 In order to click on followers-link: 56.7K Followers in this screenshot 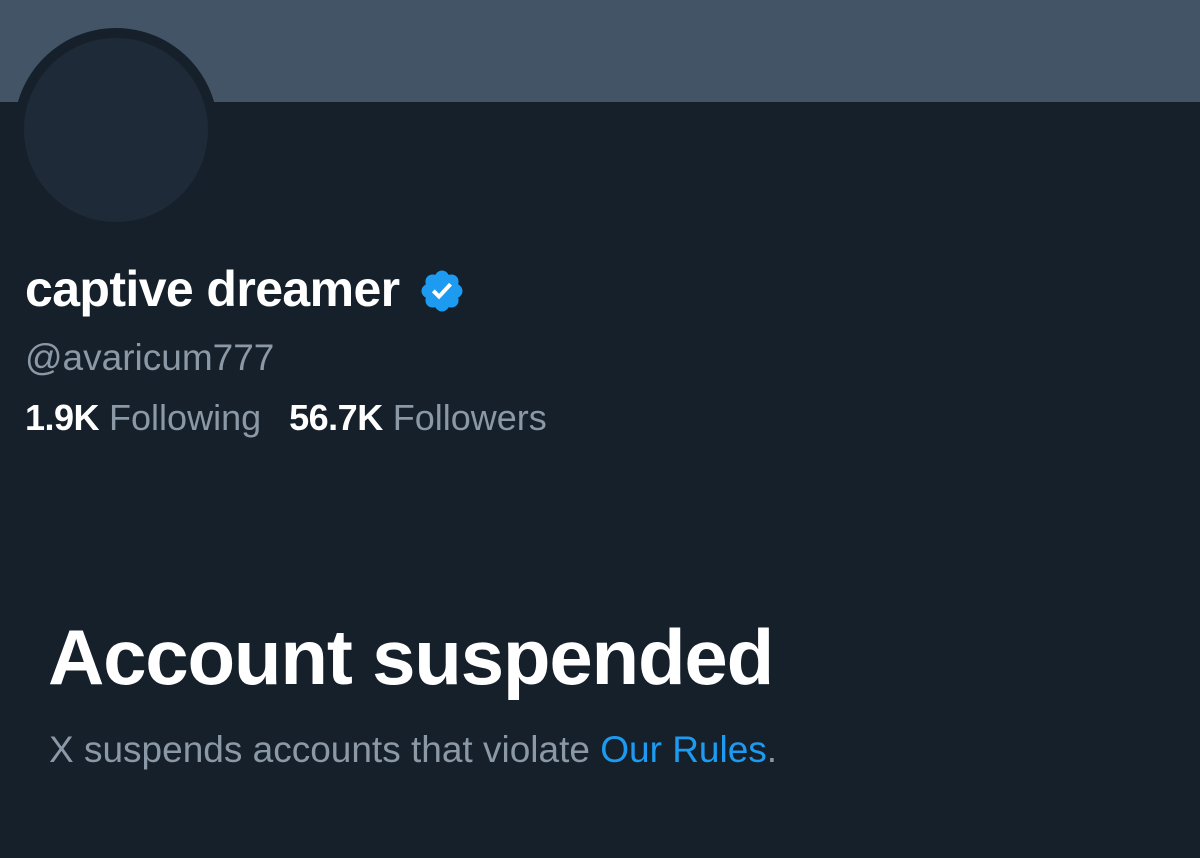, I will do `click(418, 418)`.